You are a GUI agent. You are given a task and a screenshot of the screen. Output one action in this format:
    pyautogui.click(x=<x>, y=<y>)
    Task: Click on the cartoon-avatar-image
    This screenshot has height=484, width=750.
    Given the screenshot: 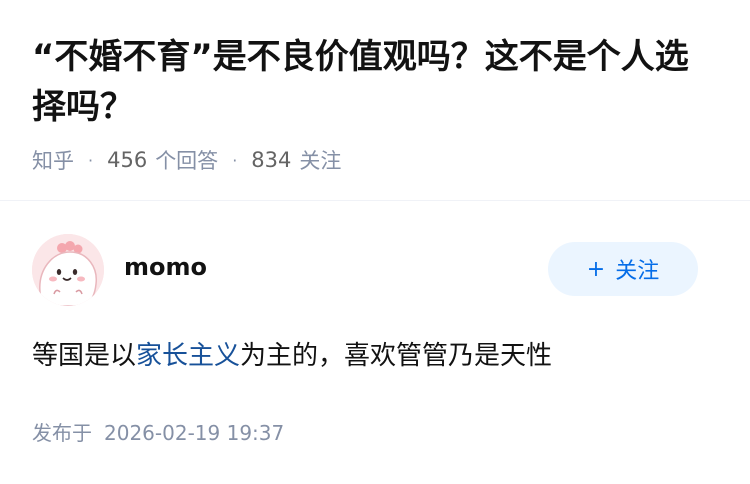 What is the action you would take?
    pyautogui.click(x=68, y=270)
    